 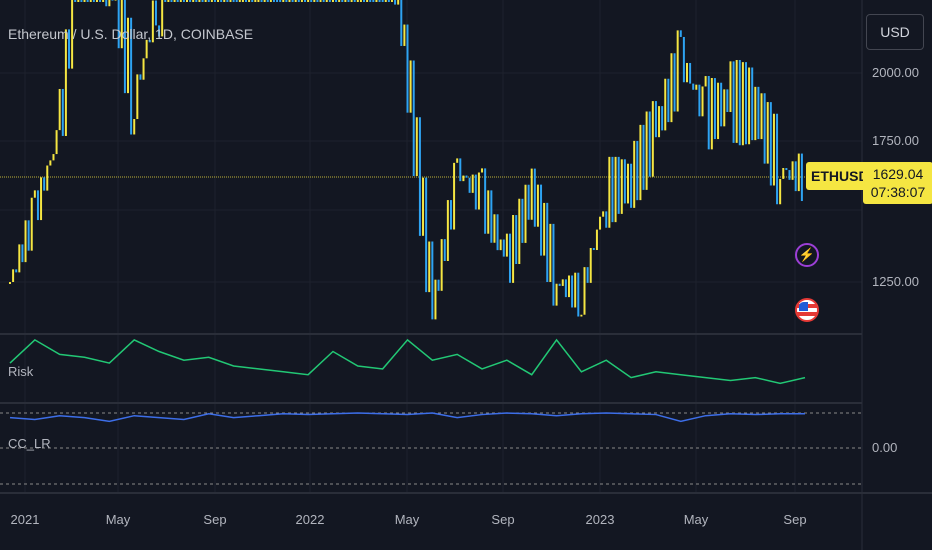 I want to click on price-tick: 2000.00, so click(x=895, y=72).